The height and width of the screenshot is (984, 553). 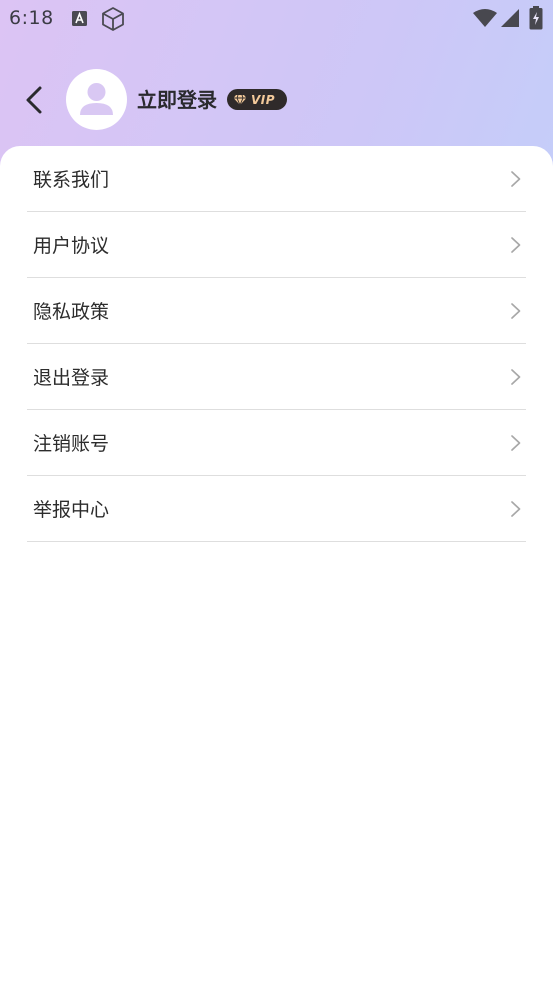 I want to click on user-avatar-icon, so click(x=96, y=99).